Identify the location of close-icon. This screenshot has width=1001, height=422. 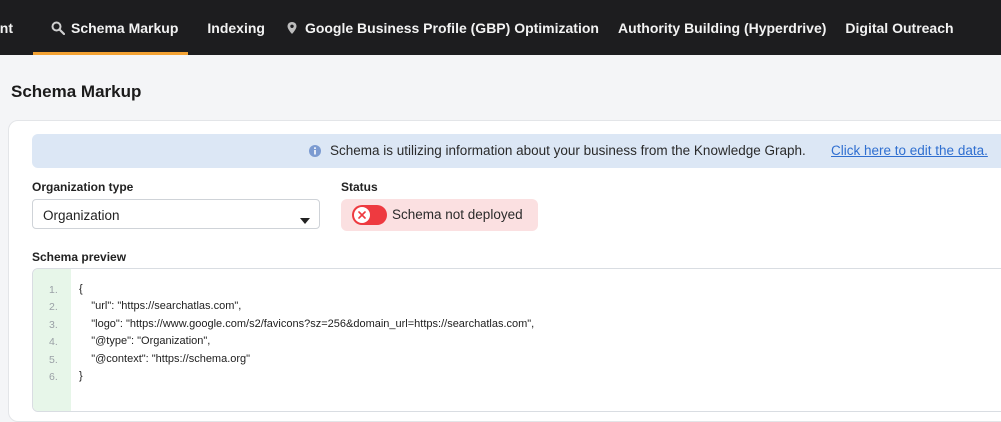
(362, 215).